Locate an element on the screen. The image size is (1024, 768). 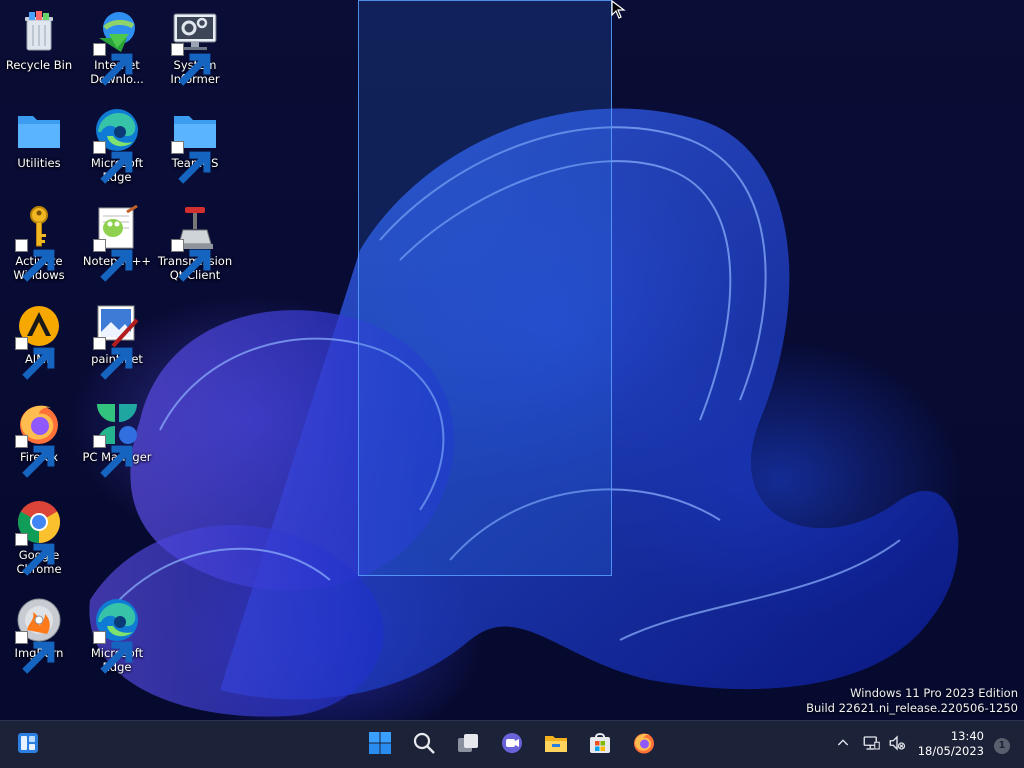
desktop-icon-paintnet: paint.net is located at coordinates (117, 341).